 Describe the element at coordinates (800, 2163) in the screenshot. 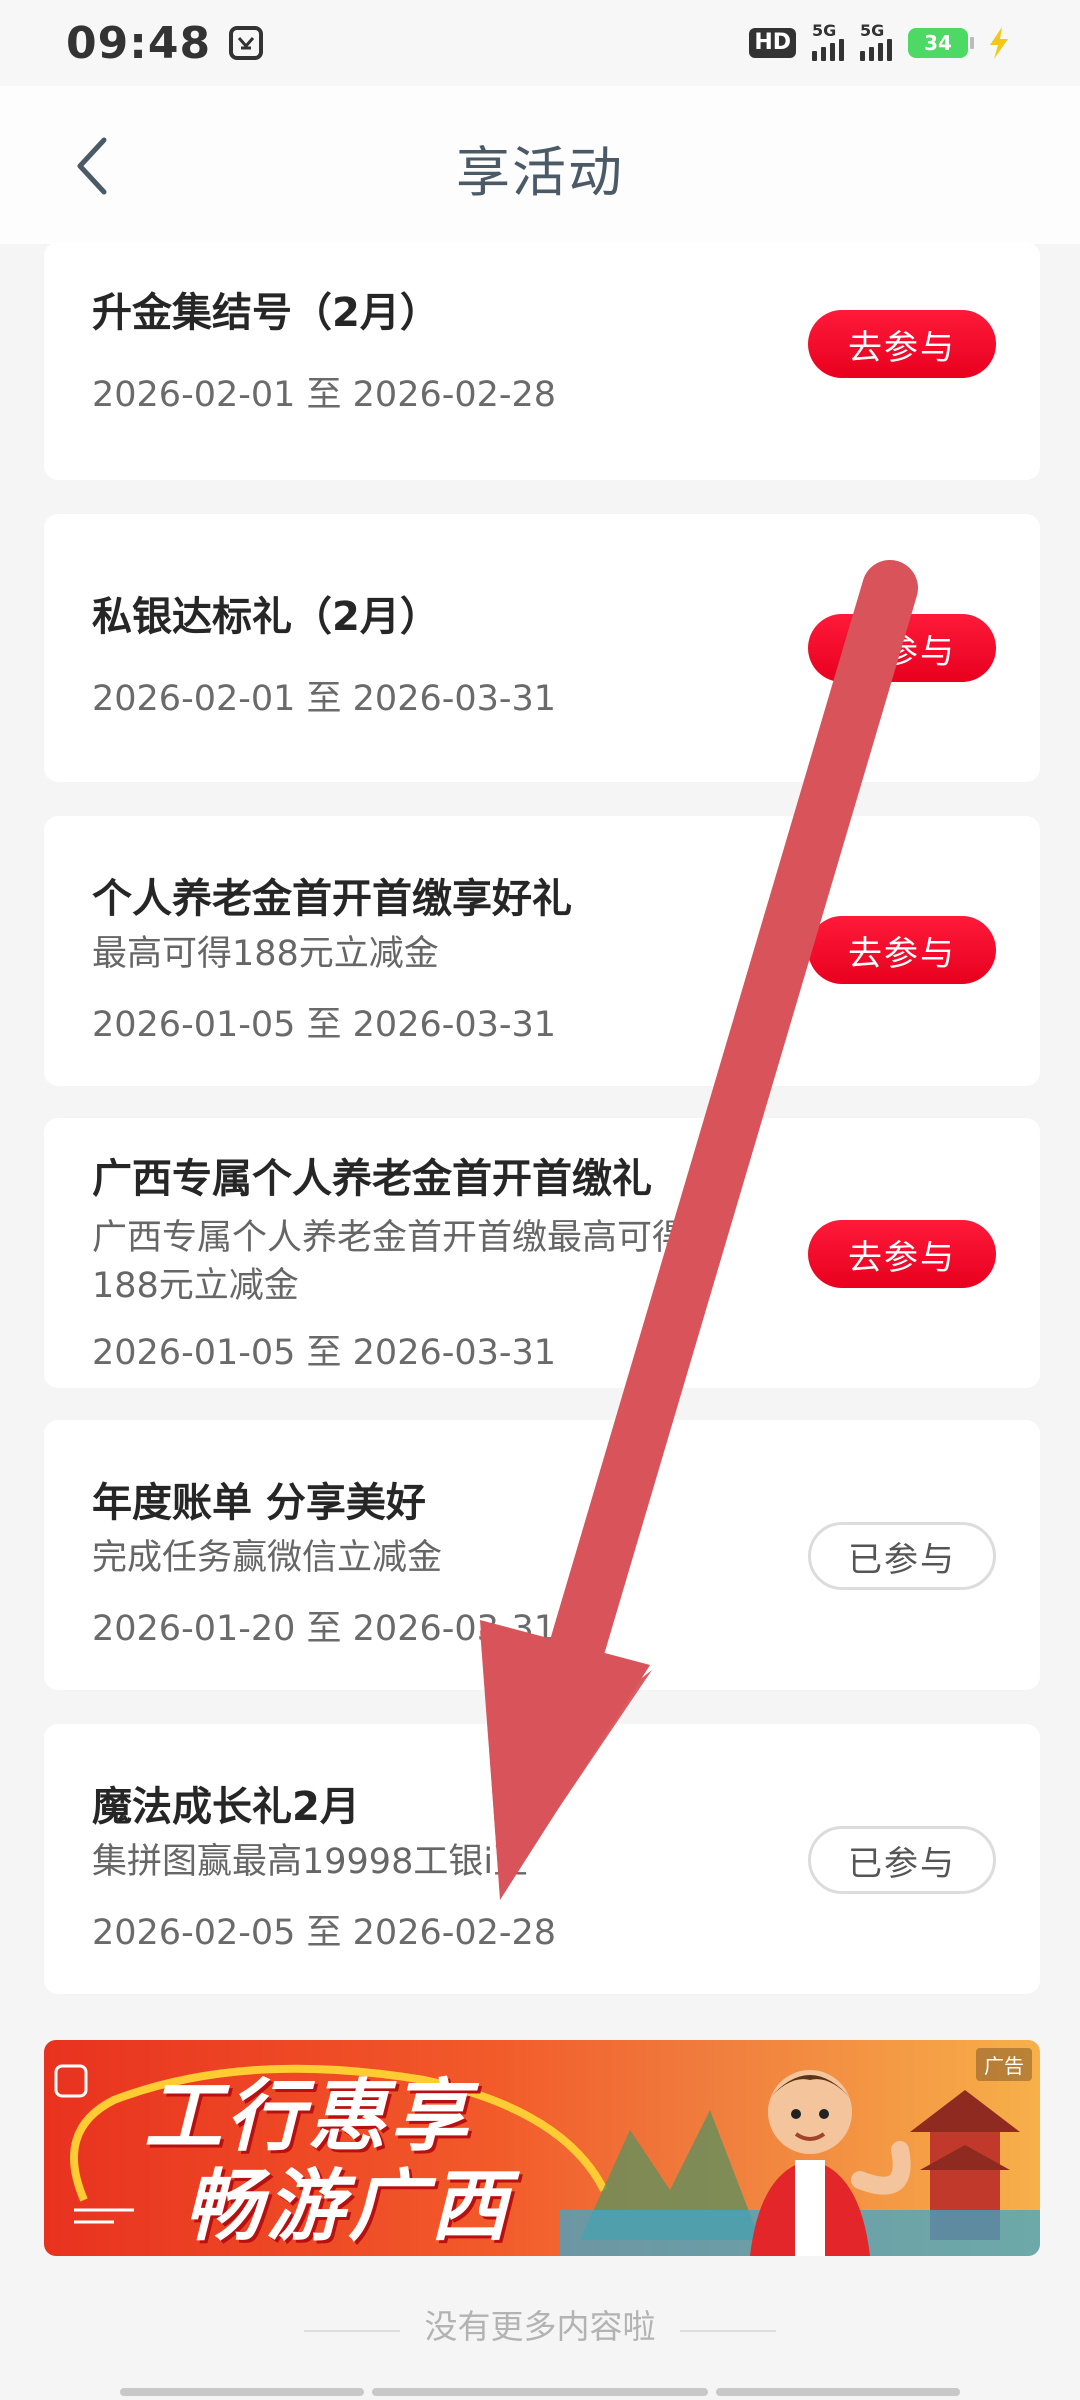

I see `banner-illustration` at that location.